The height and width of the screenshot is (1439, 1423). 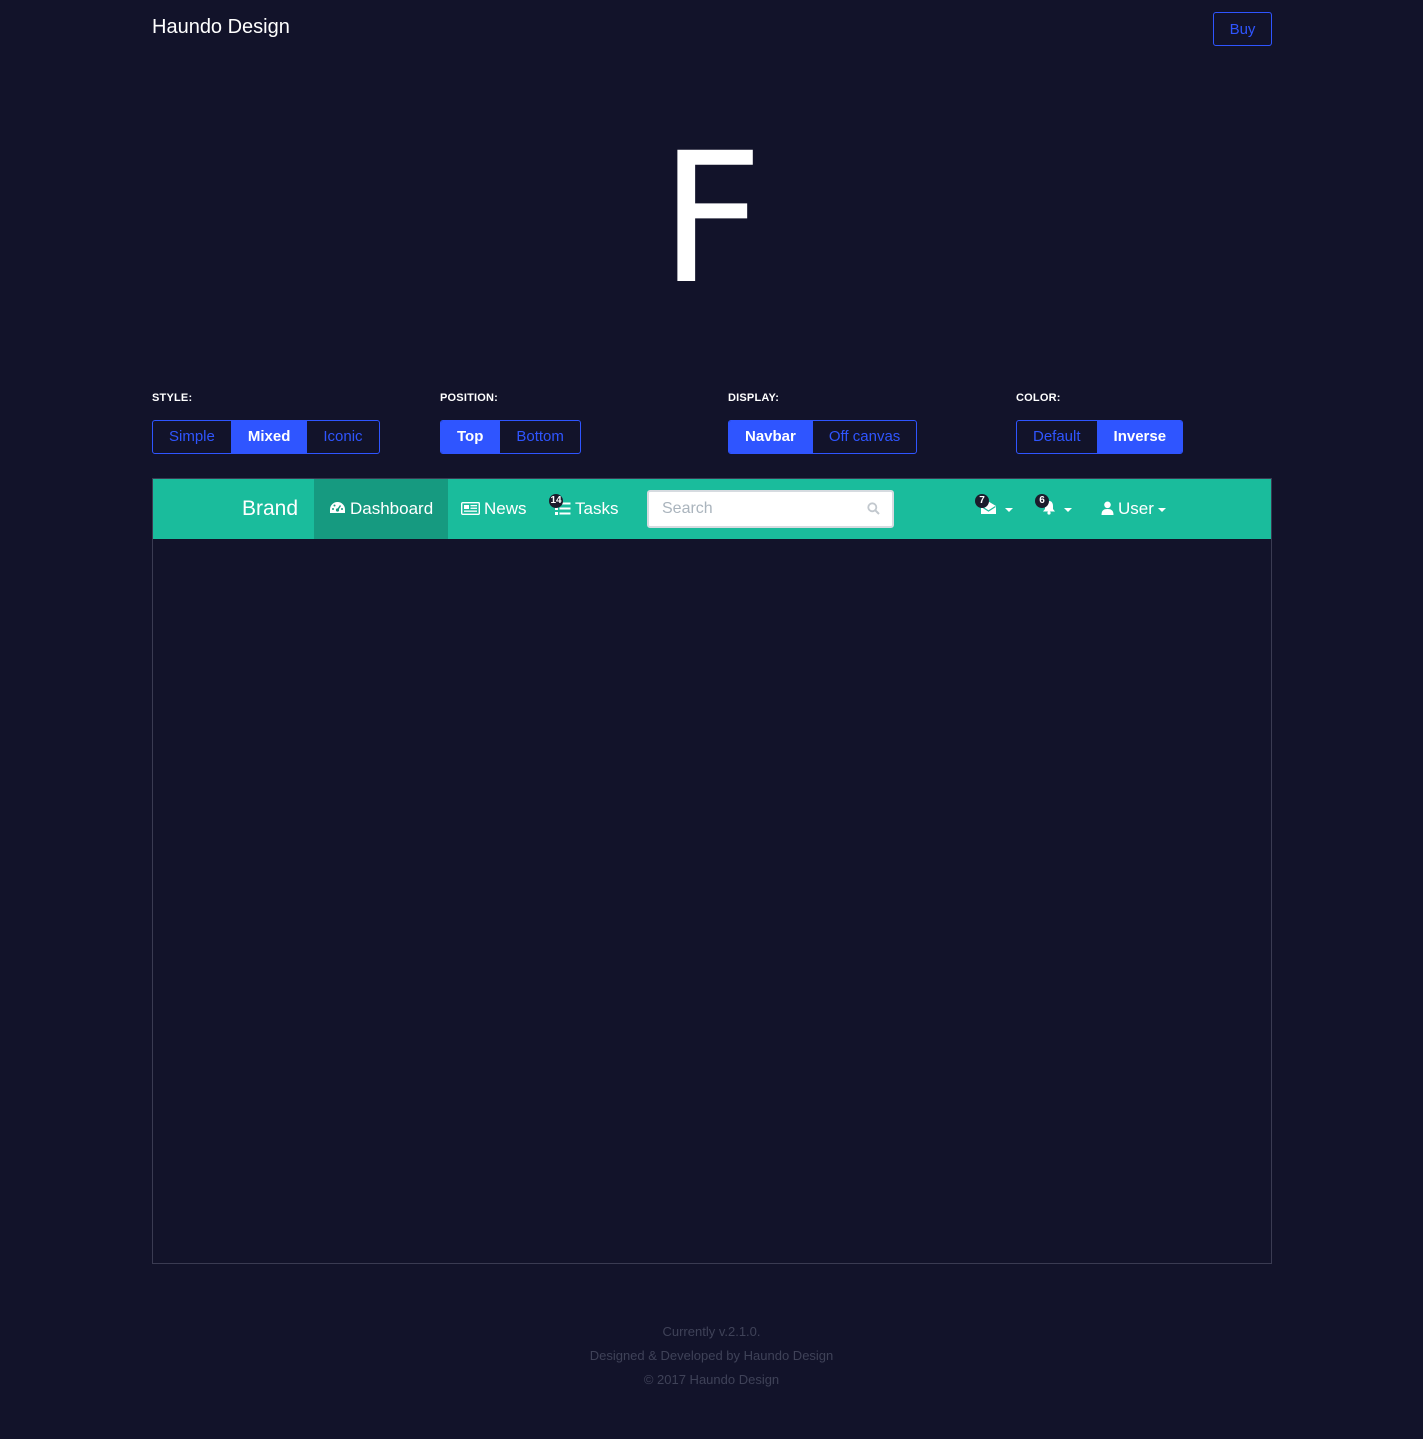 I want to click on footer-version: Currently v.2.1.0., so click(x=711, y=1331).